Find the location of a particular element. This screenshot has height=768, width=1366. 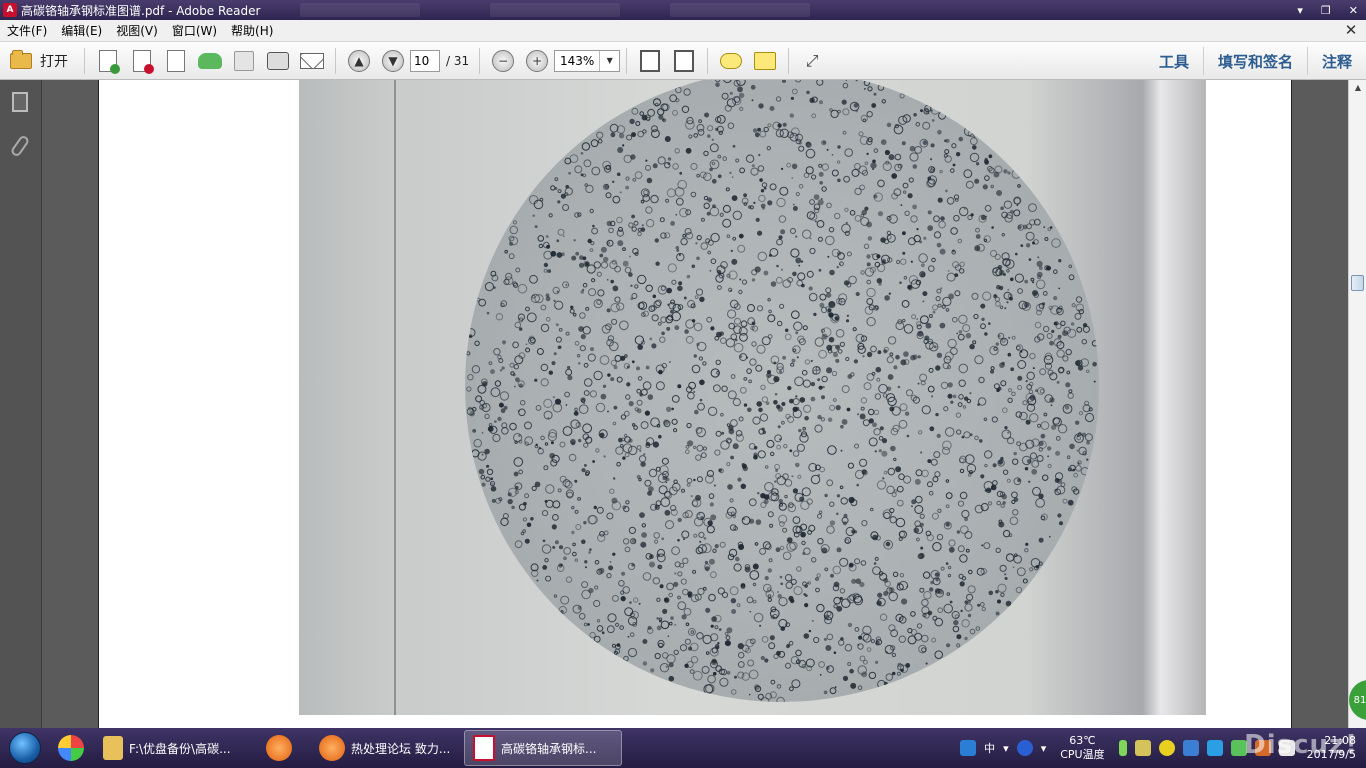

page-number-input is located at coordinates (425, 60).